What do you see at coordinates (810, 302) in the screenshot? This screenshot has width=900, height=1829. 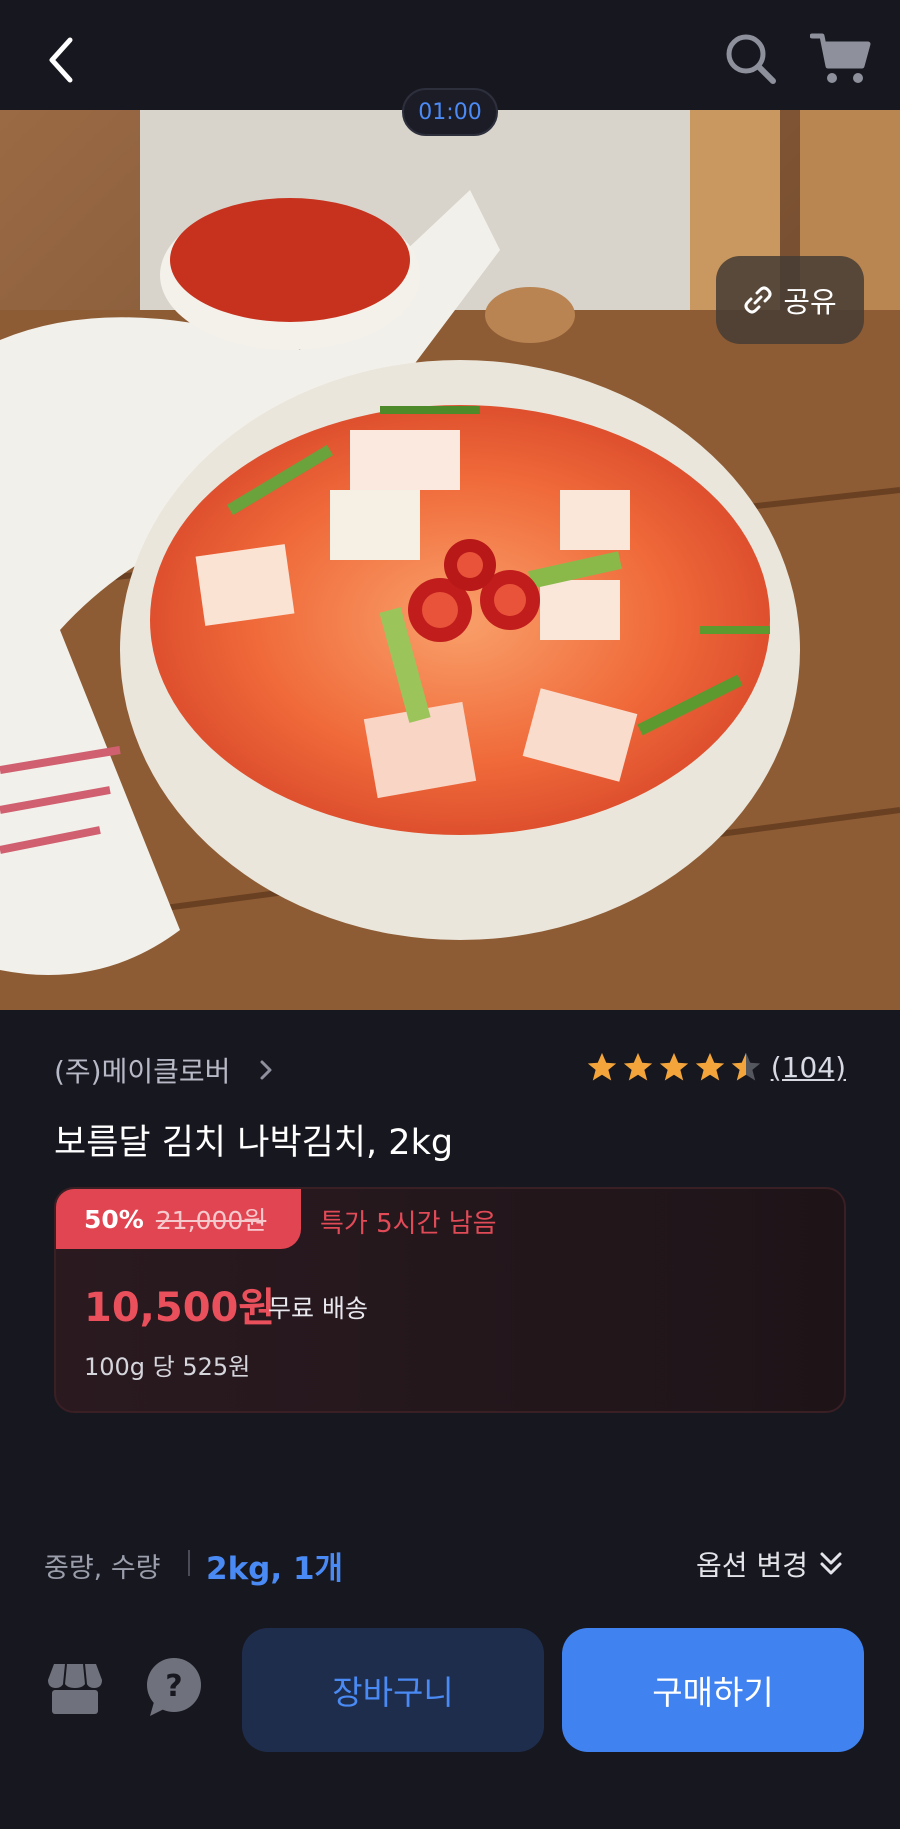 I see `share-label: 공유` at bounding box center [810, 302].